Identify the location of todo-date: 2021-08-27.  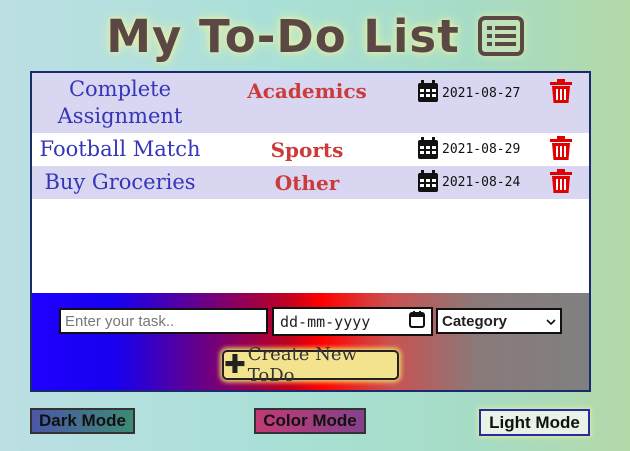
(469, 93).